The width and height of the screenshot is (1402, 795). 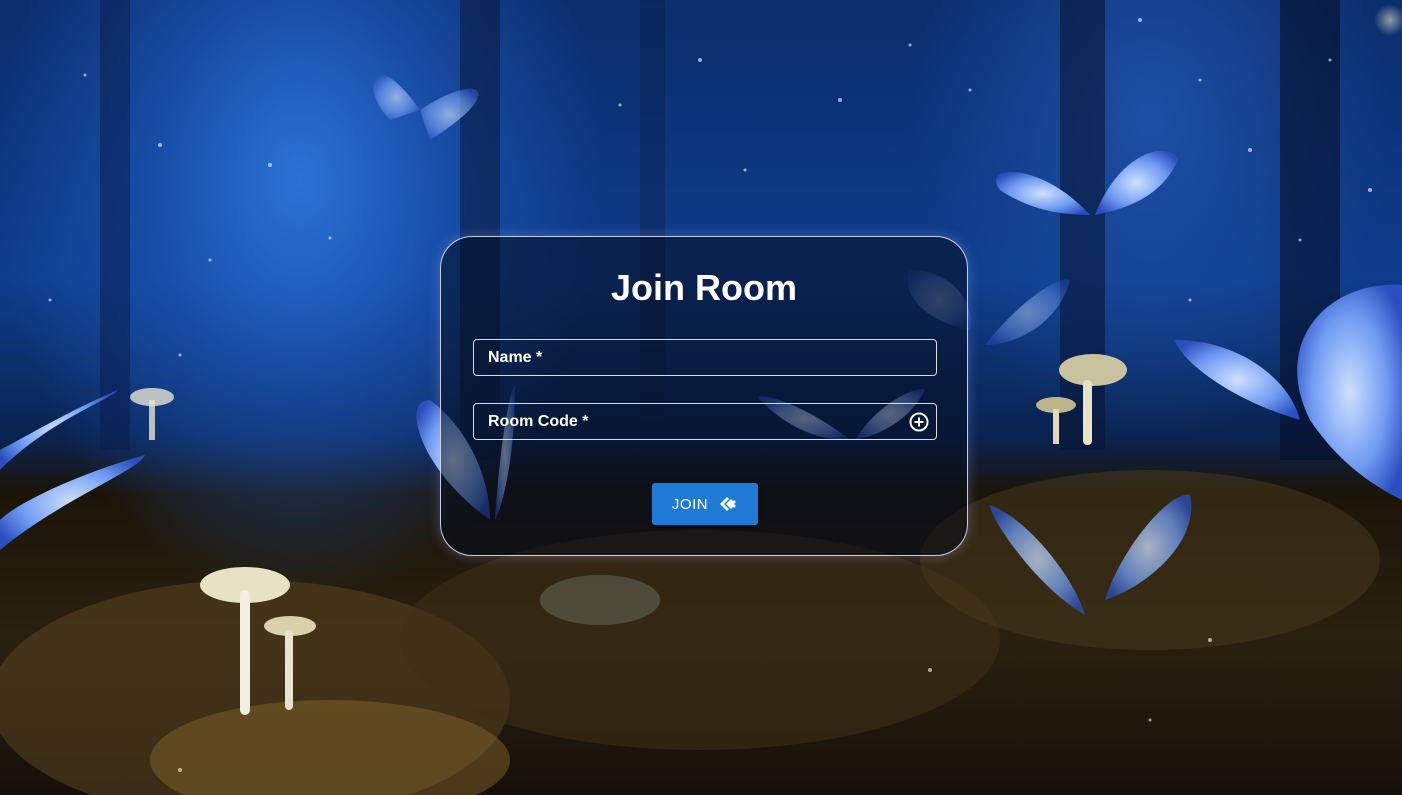 I want to click on card-title: Join Room, so click(x=704, y=287).